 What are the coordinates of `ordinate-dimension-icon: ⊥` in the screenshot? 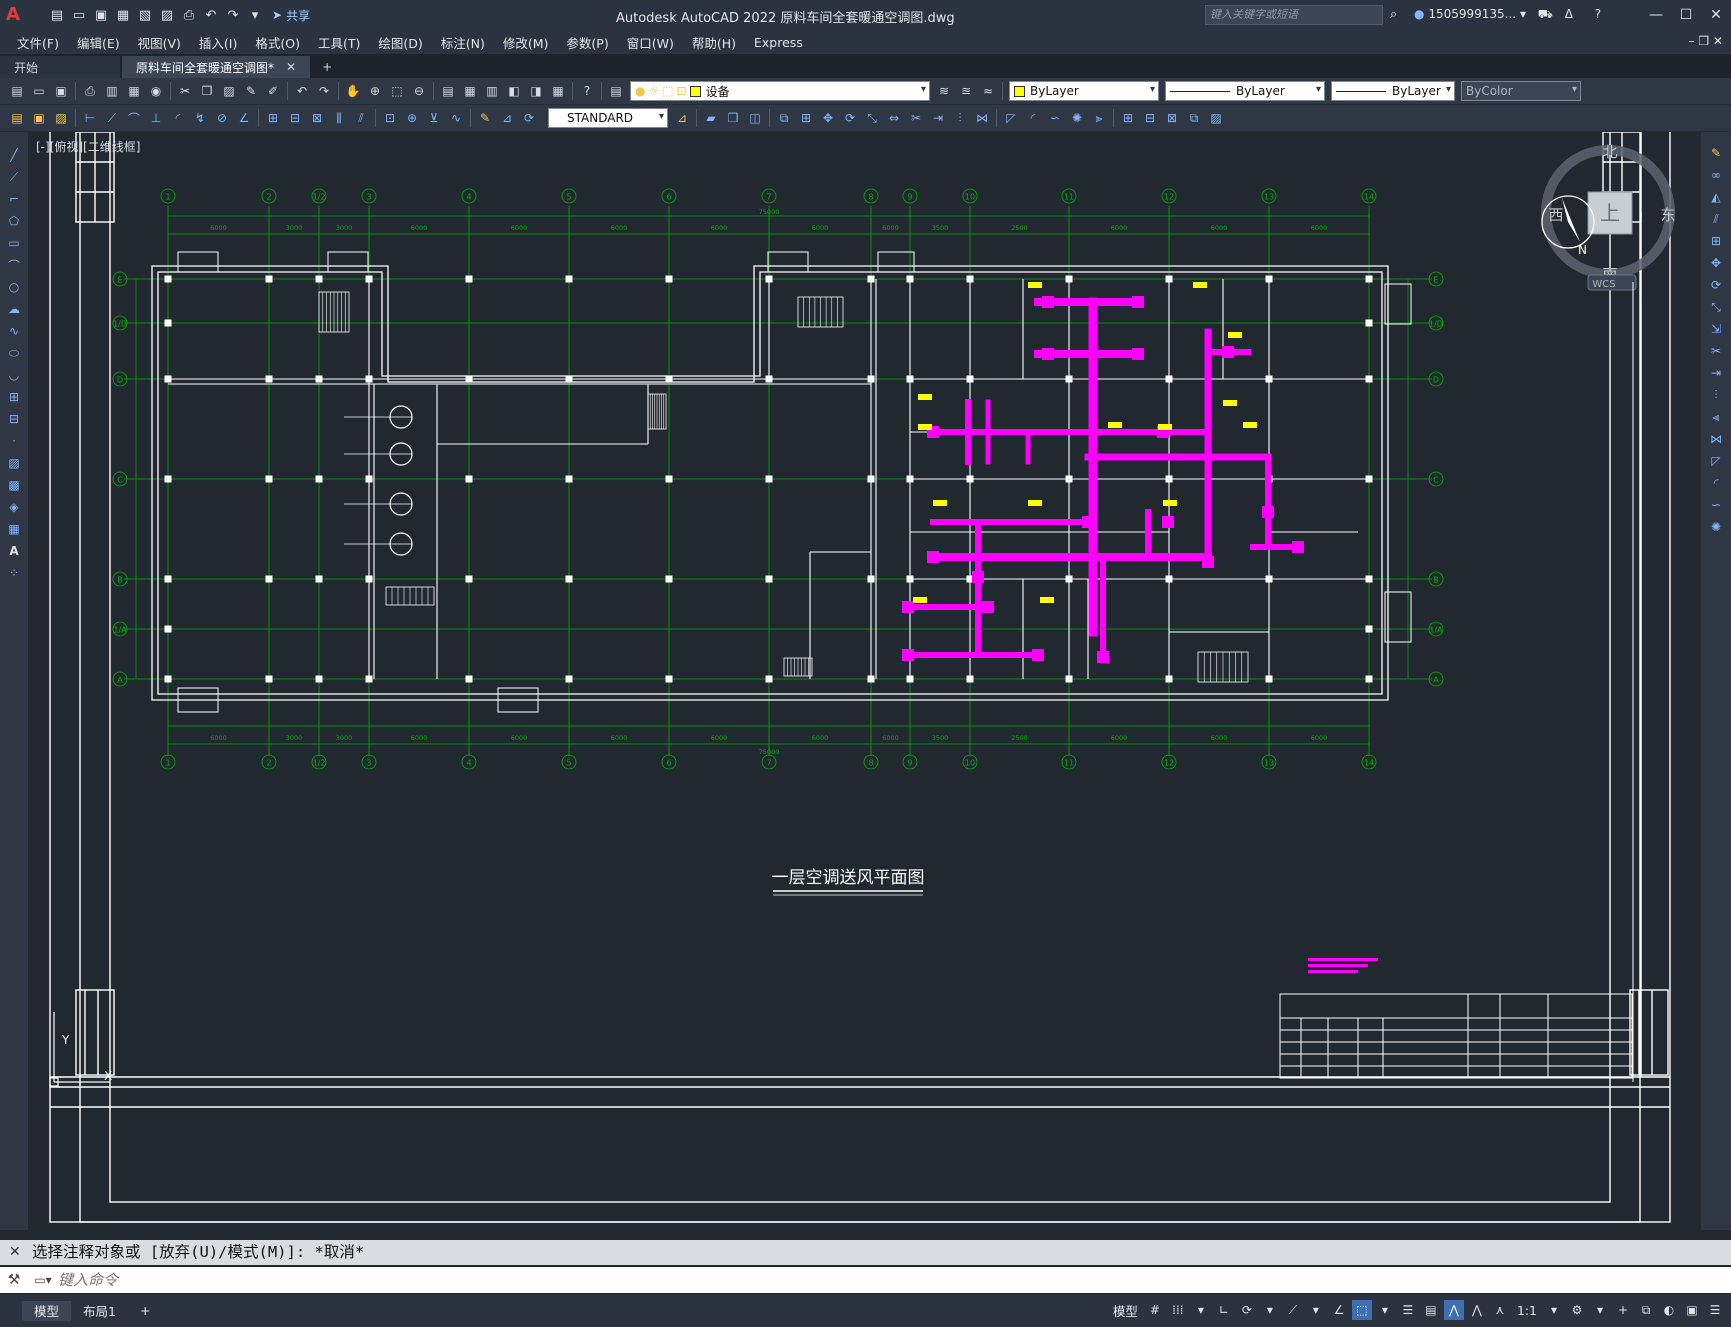 It's located at (156, 118).